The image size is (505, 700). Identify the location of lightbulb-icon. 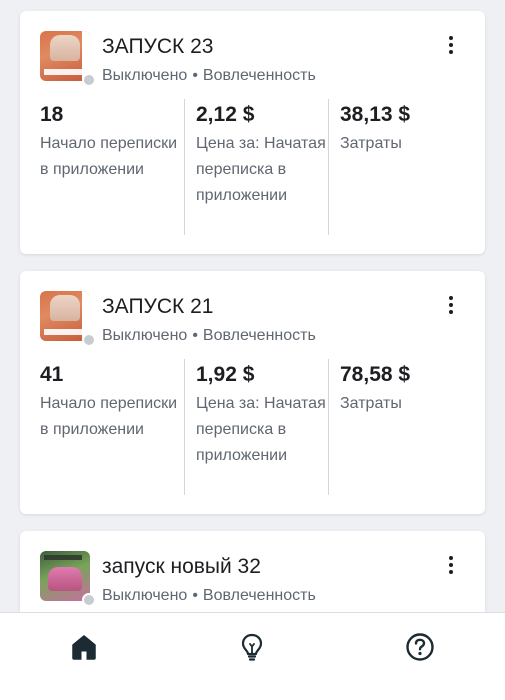
(252, 647).